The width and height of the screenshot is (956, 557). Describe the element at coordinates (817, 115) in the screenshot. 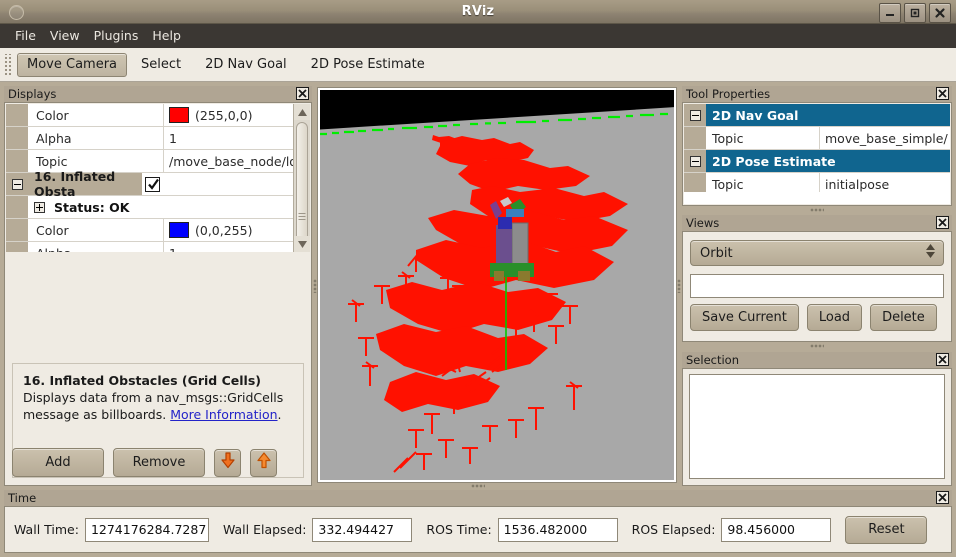

I see `tool-group-2d-nav-goal: 2D Nav Goal` at that location.